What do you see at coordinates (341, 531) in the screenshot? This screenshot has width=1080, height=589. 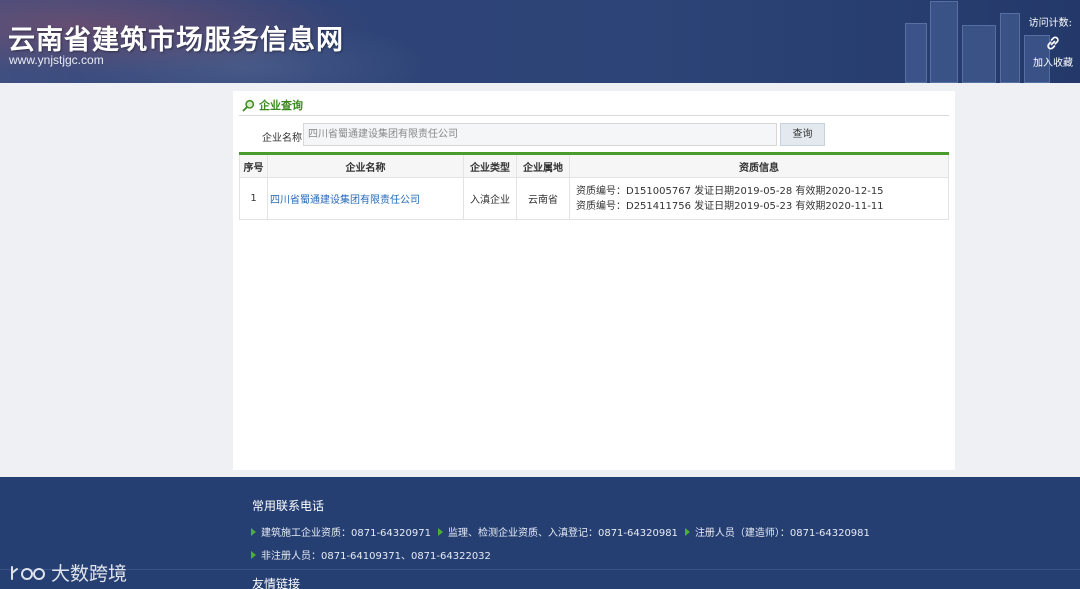 I see `contact-item: 建筑施工企业资质：0871-64320971` at bounding box center [341, 531].